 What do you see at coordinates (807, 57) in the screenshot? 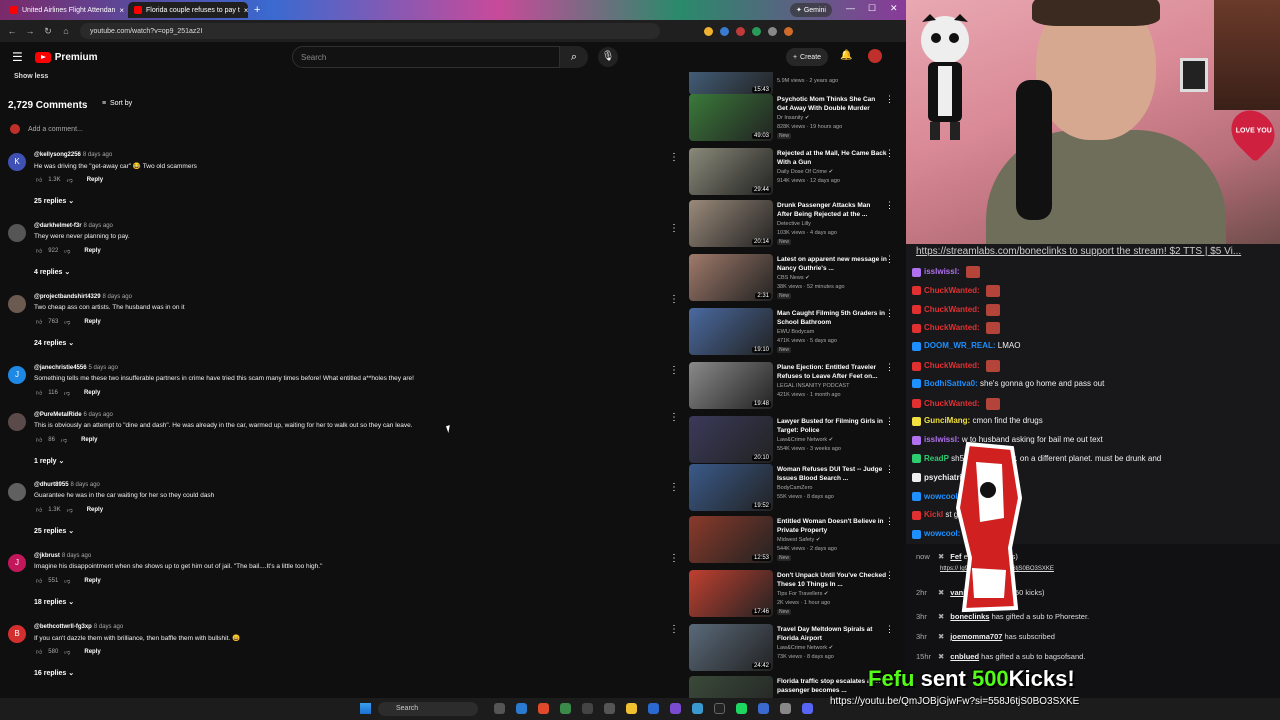
I see `create-button: + Create` at bounding box center [807, 57].